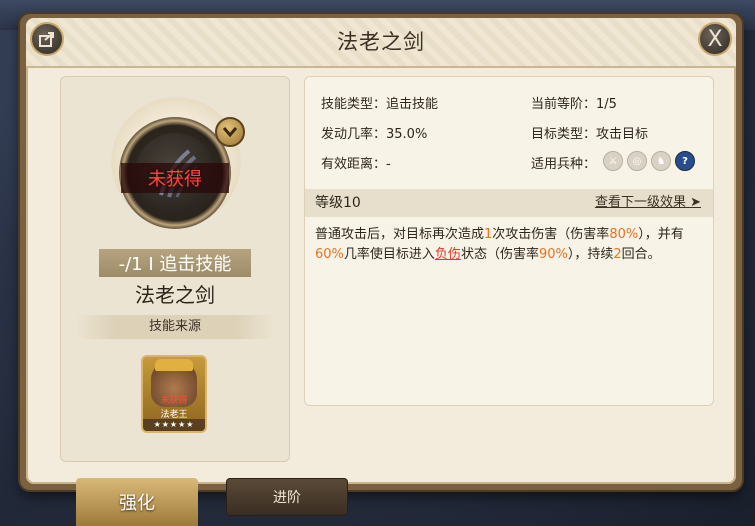 The width and height of the screenshot is (755, 526). What do you see at coordinates (175, 263) in the screenshot?
I see `skill-type-badge: -/1 I 追击技能` at bounding box center [175, 263].